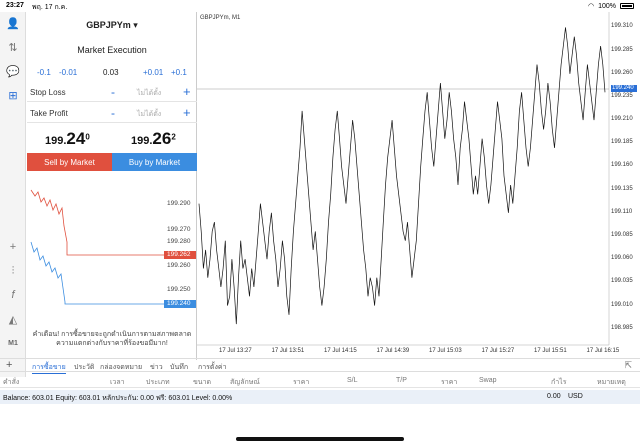 The image size is (640, 447). I want to click on home-indicator, so click(320, 439).